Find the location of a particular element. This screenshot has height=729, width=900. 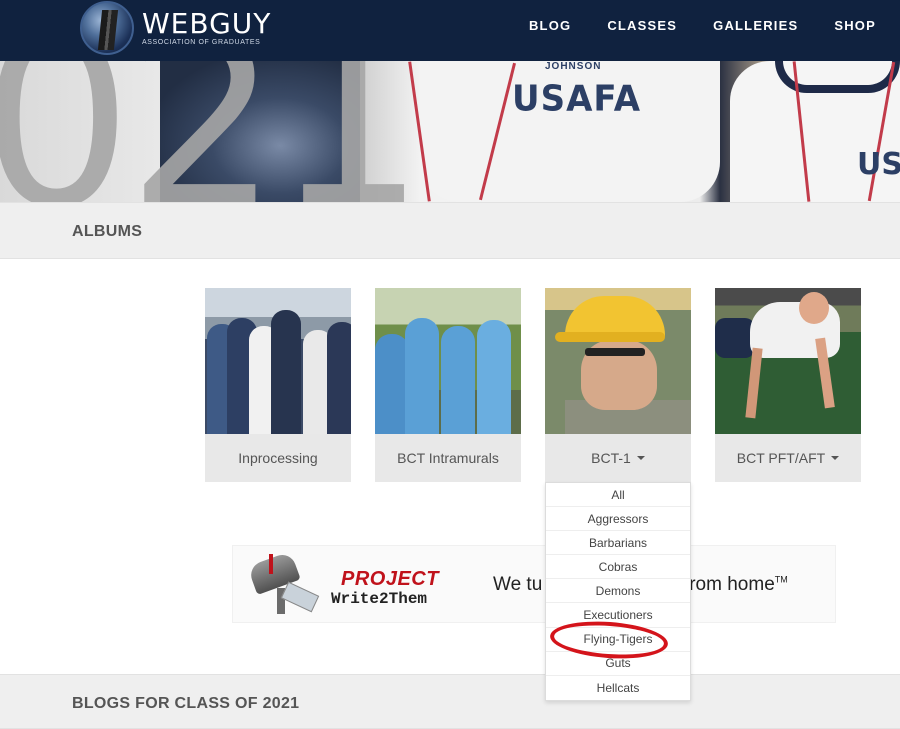

album-card-inprocessing: Inprocessing is located at coordinates (278, 385).